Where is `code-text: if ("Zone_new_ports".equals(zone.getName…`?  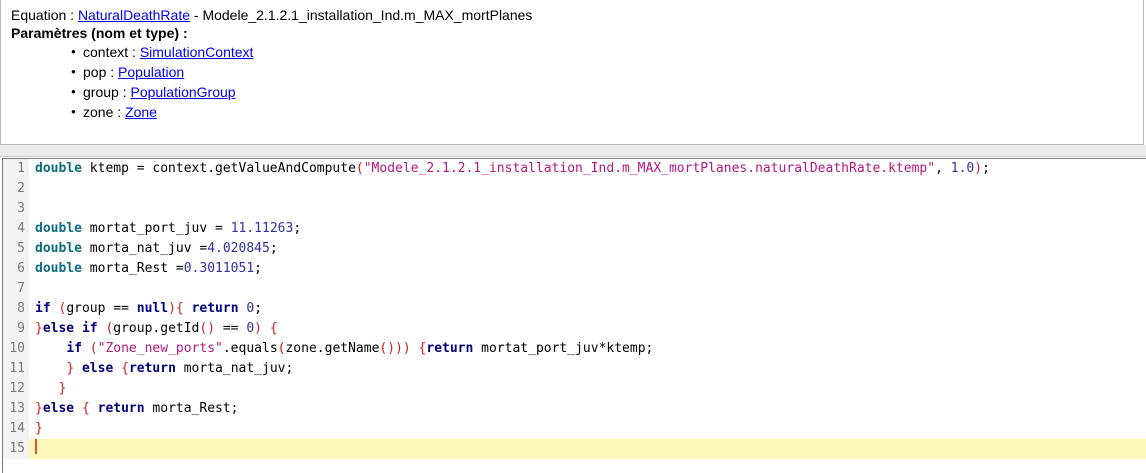
code-text: if ("Zone_new_ports".equals(zone.getName… is located at coordinates (344, 349).